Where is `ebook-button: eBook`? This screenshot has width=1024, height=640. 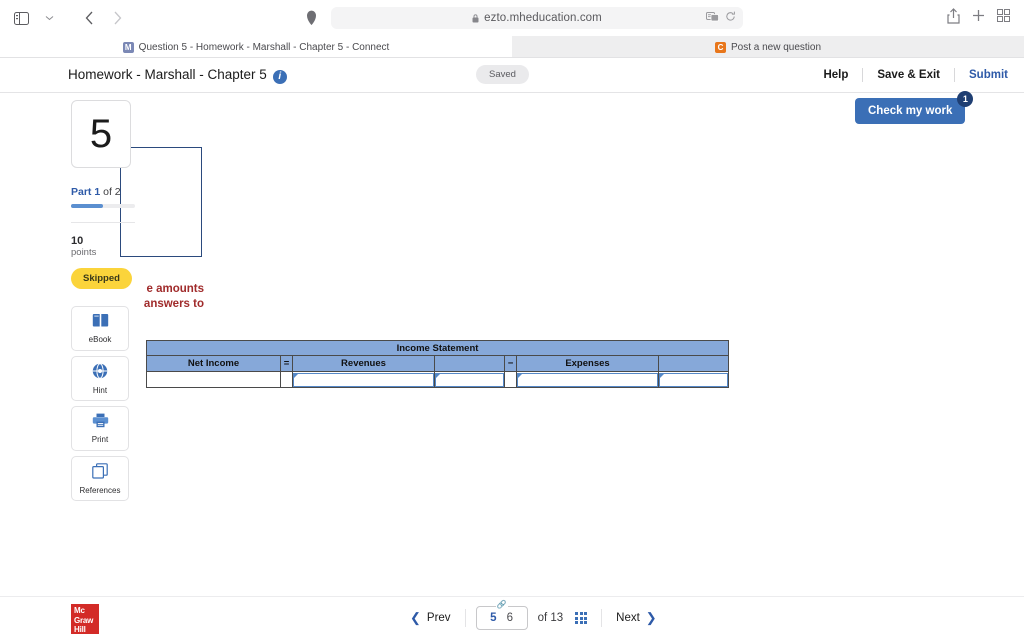 ebook-button: eBook is located at coordinates (100, 328).